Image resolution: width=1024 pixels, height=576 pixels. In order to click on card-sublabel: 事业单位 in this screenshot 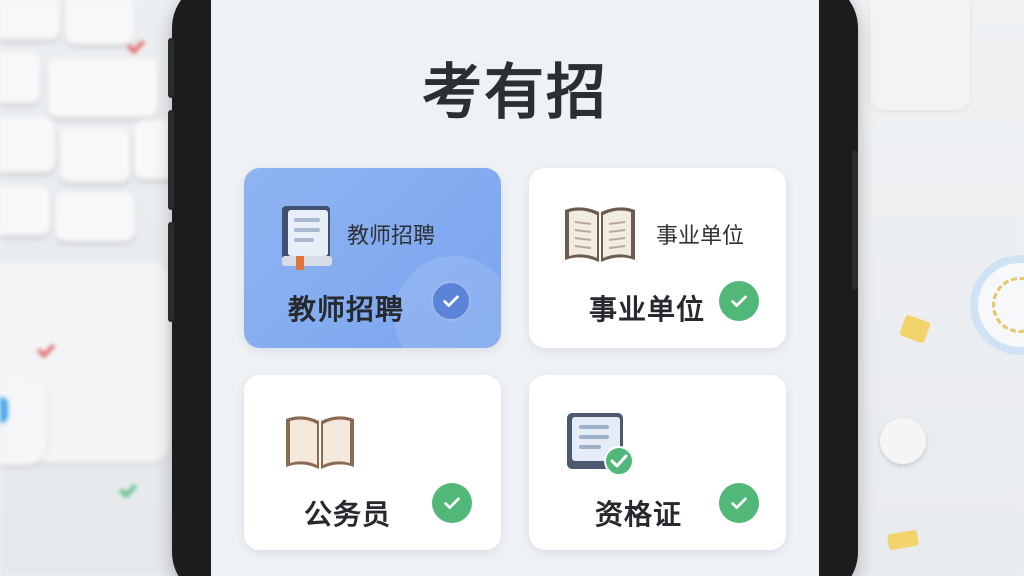, I will do `click(700, 236)`.